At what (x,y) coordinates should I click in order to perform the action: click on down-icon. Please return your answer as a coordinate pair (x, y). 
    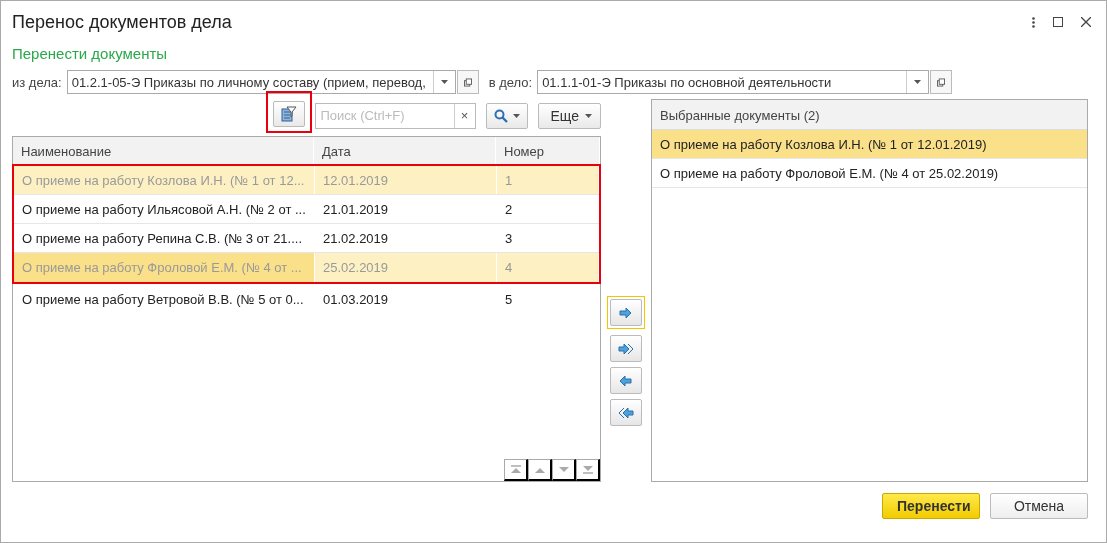
    Looking at the image, I should click on (563, 469).